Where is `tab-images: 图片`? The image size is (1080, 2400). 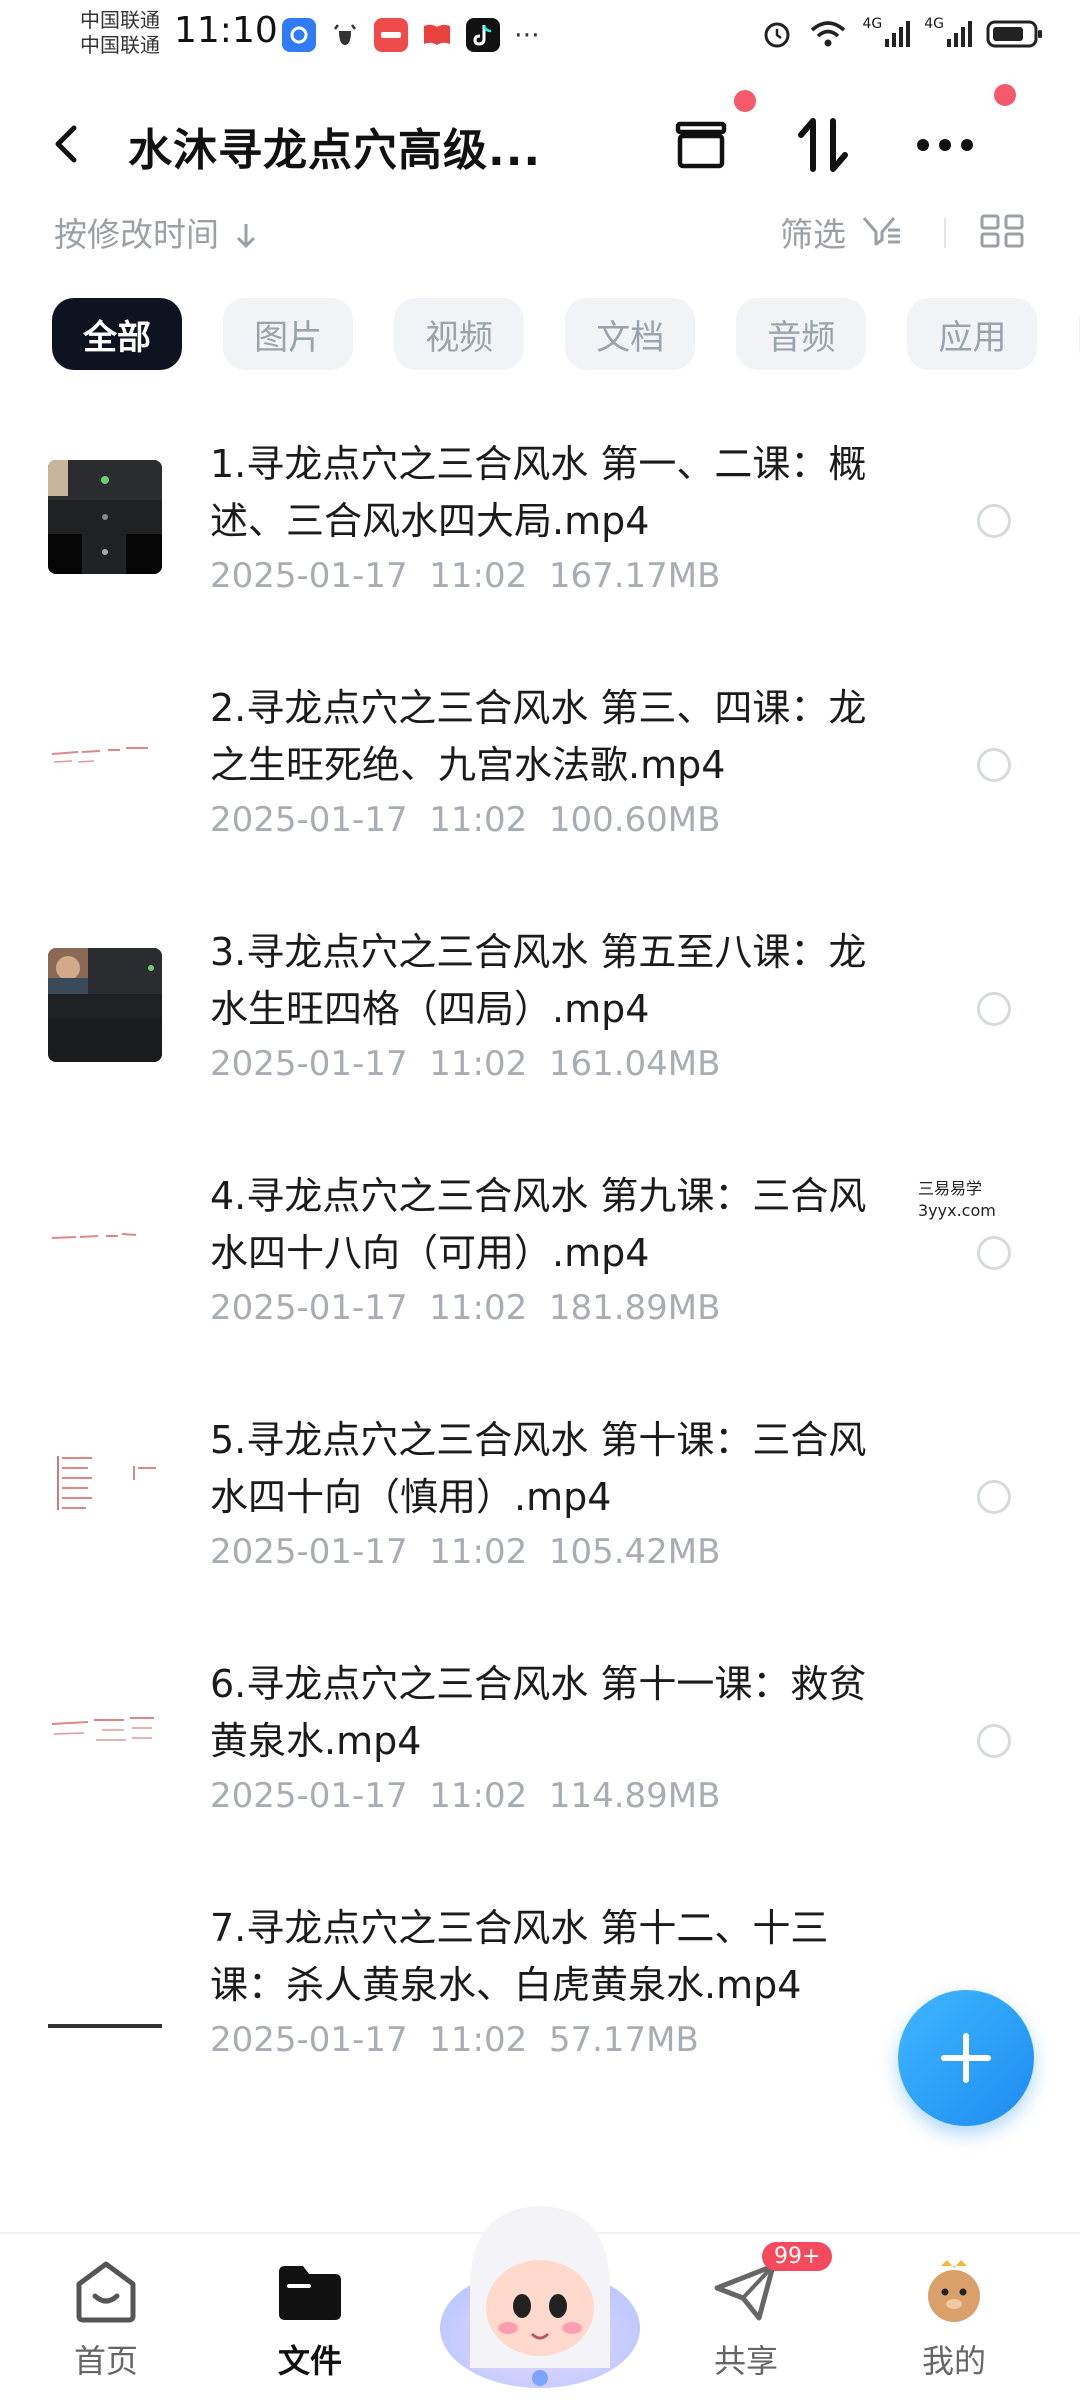 tab-images: 图片 is located at coordinates (288, 334).